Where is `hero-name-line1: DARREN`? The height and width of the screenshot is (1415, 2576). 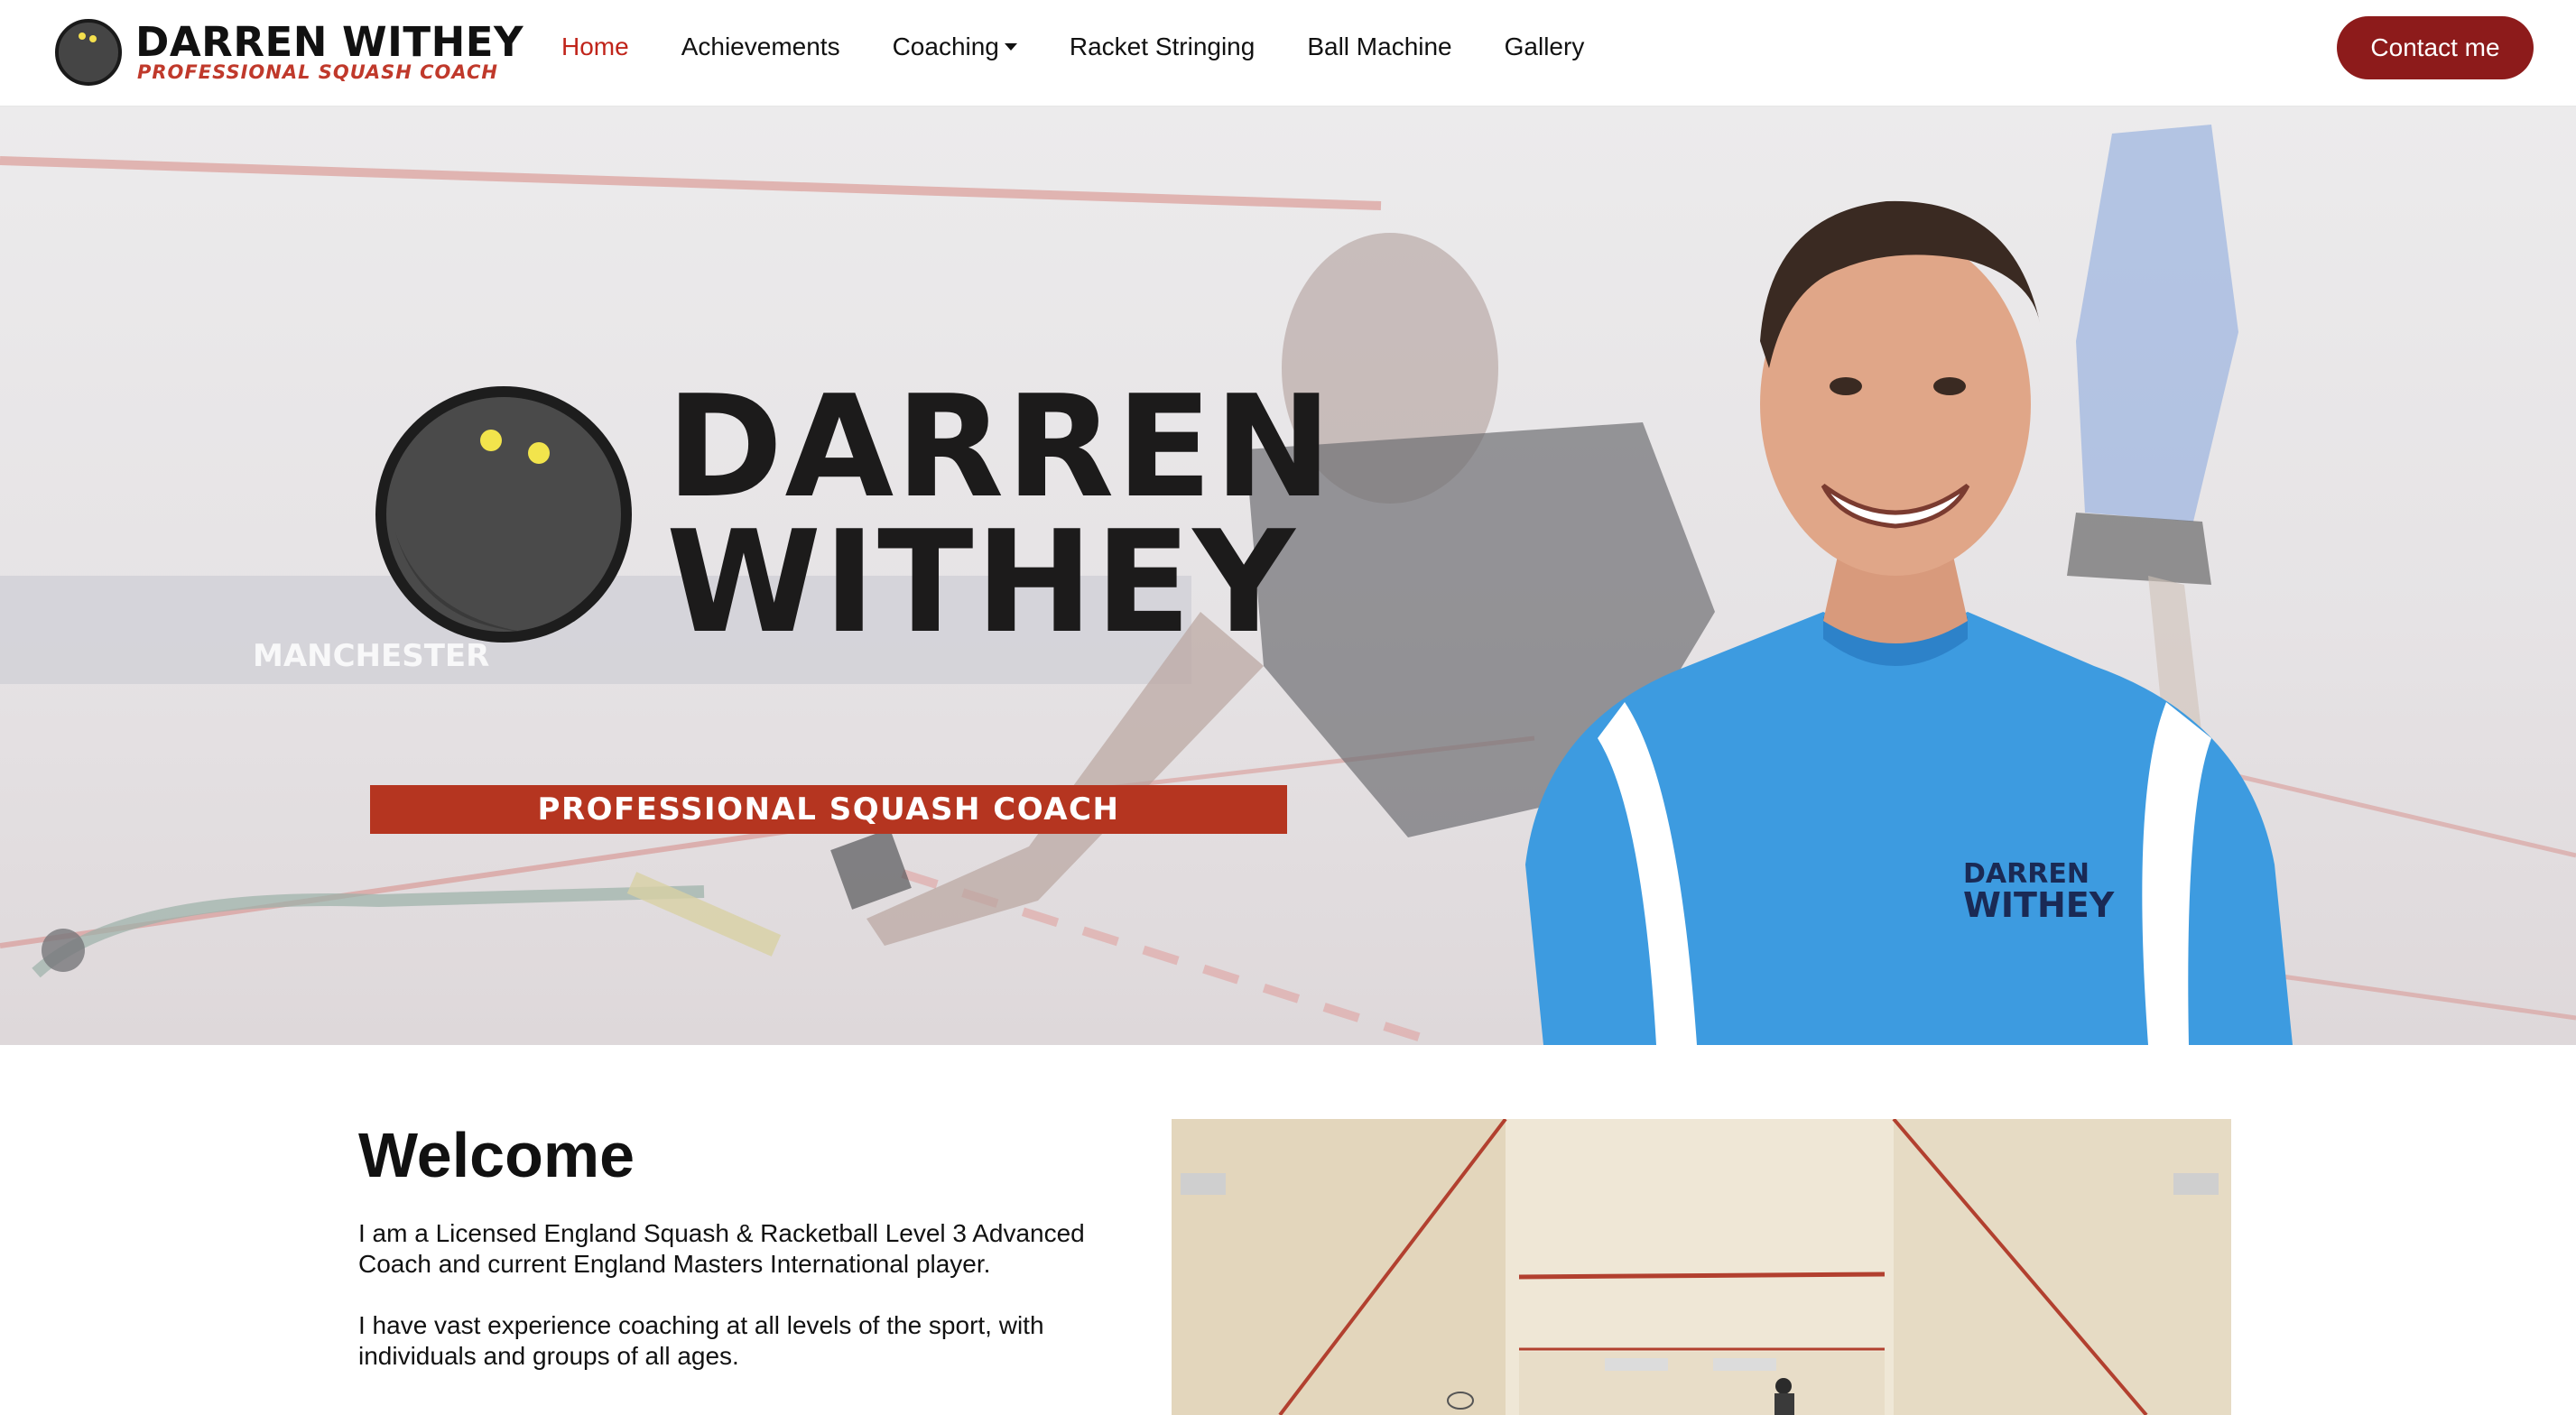
hero-name-line1: DARREN is located at coordinates (1000, 447).